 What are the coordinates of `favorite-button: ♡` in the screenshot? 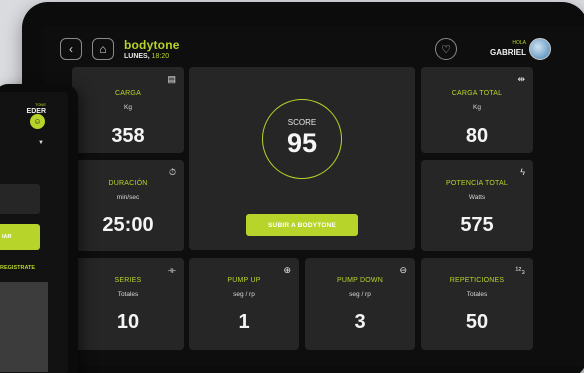 It's located at (446, 49).